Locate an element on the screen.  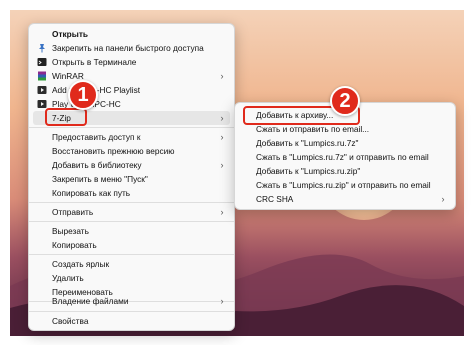
menu-item-properties: Свойства is located at coordinates (131, 321).